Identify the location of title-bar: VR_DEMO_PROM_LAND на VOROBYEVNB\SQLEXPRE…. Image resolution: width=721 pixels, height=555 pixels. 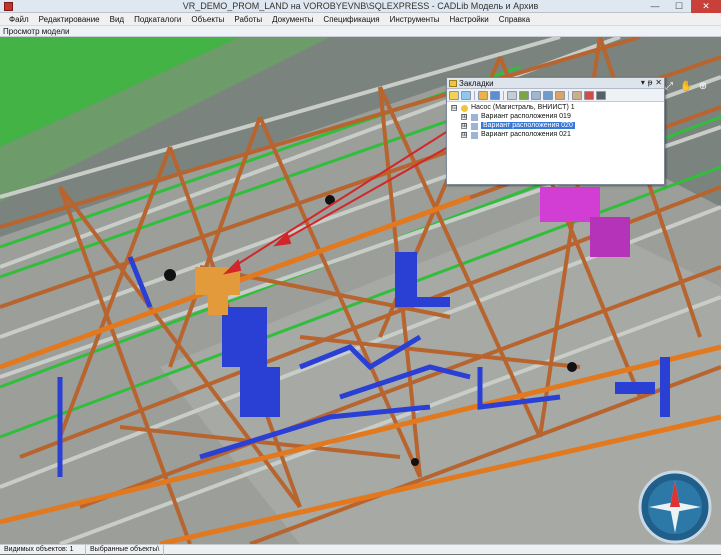
(360, 6).